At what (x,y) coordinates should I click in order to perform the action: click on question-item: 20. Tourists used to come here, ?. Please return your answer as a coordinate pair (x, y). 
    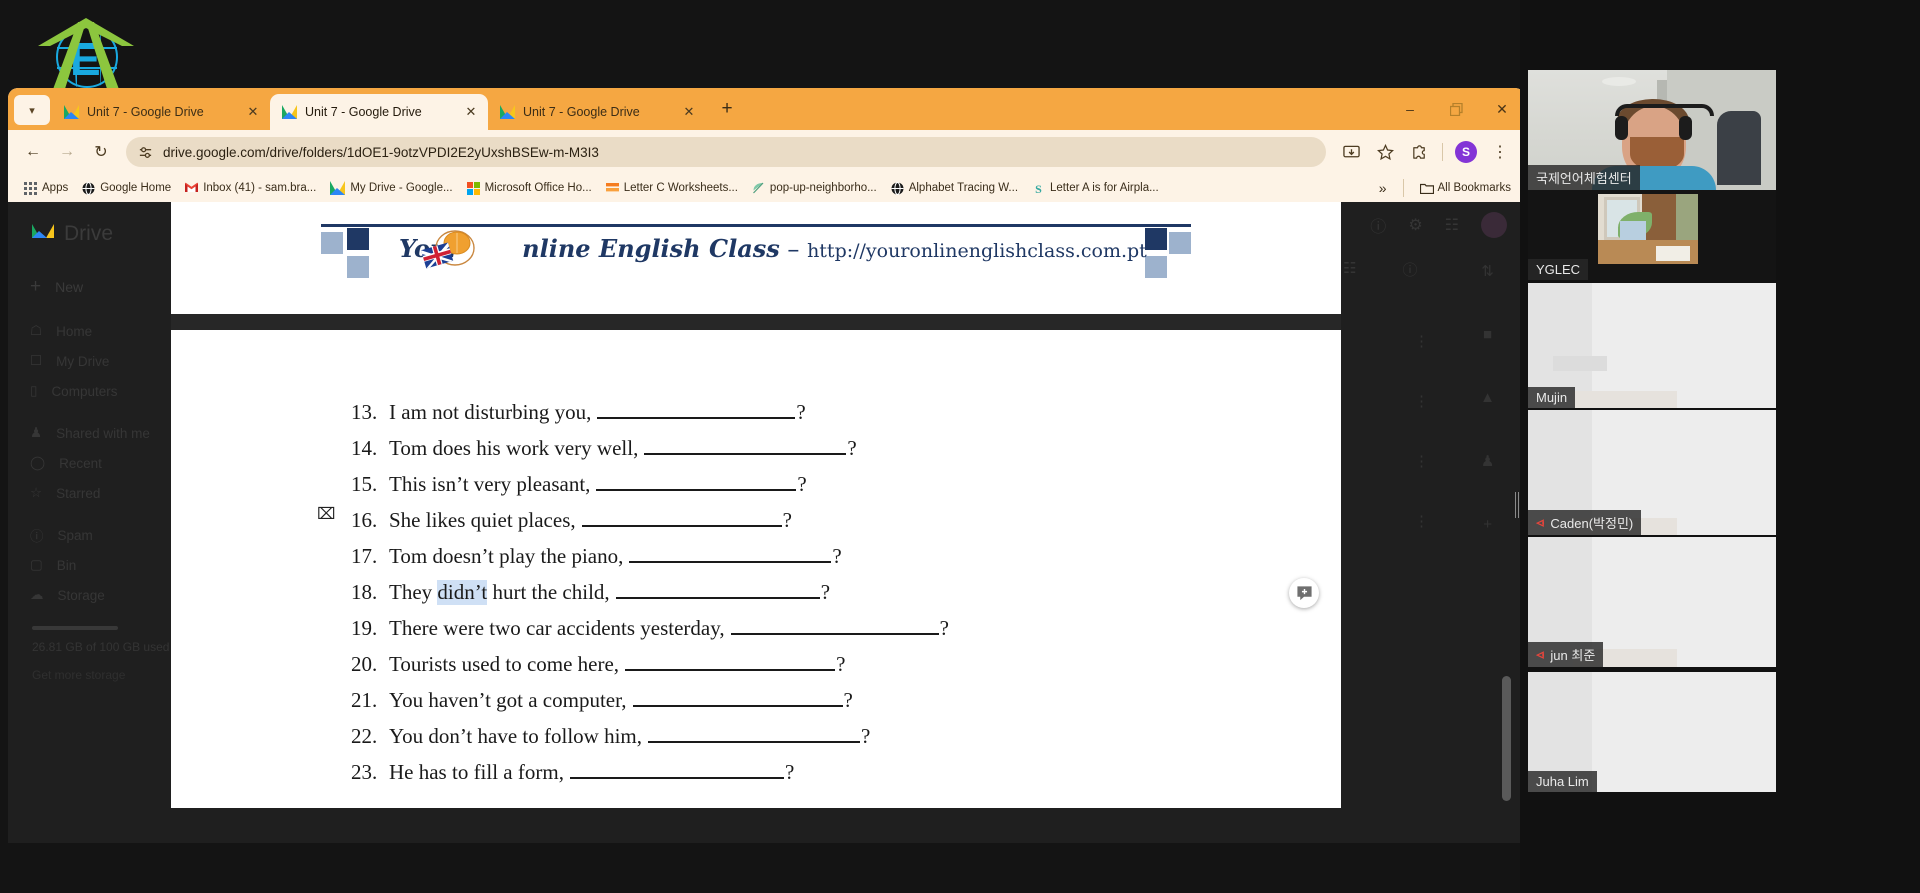
    Looking at the image, I should click on (846, 664).